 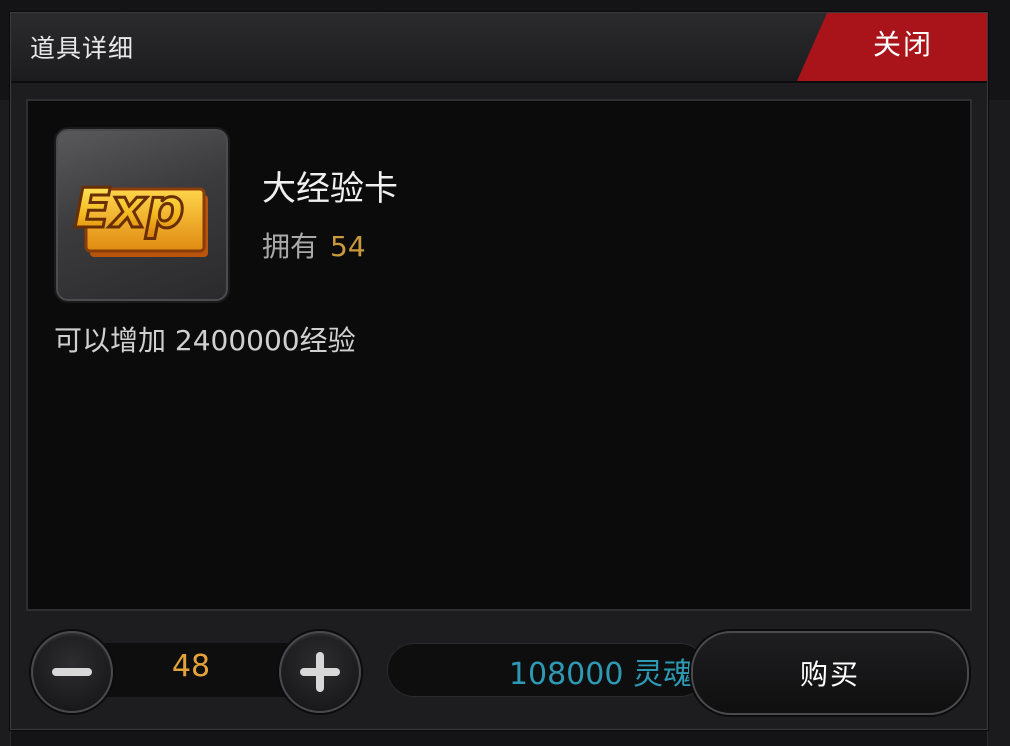 I want to click on decrease-quantity-button, so click(x=72, y=672).